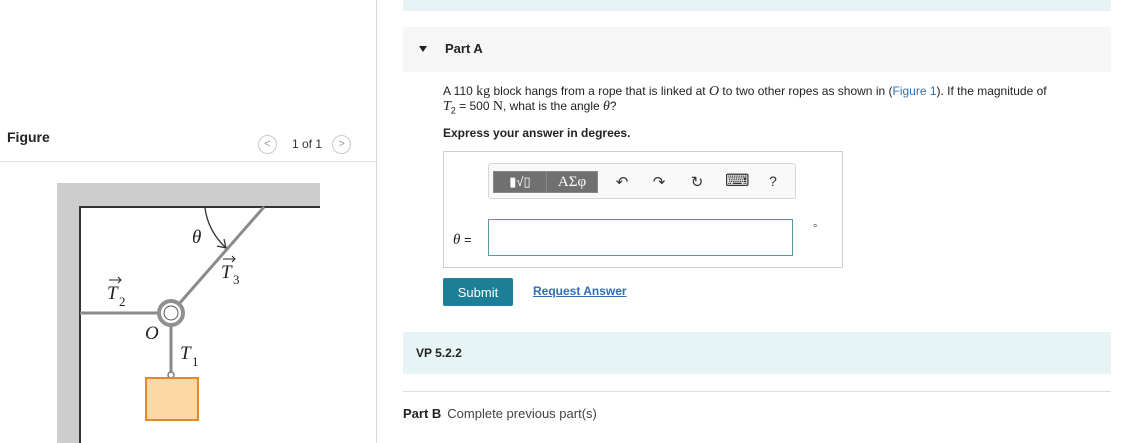 Image resolution: width=1121 pixels, height=443 pixels. Describe the element at coordinates (221, 256) in the screenshot. I see `rope-t3` at that location.